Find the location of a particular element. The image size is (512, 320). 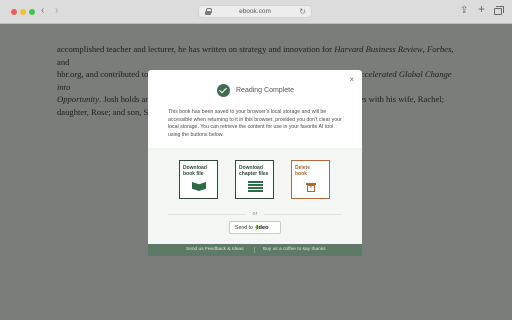

article-span: . Josh holds an is located at coordinates (124, 99).